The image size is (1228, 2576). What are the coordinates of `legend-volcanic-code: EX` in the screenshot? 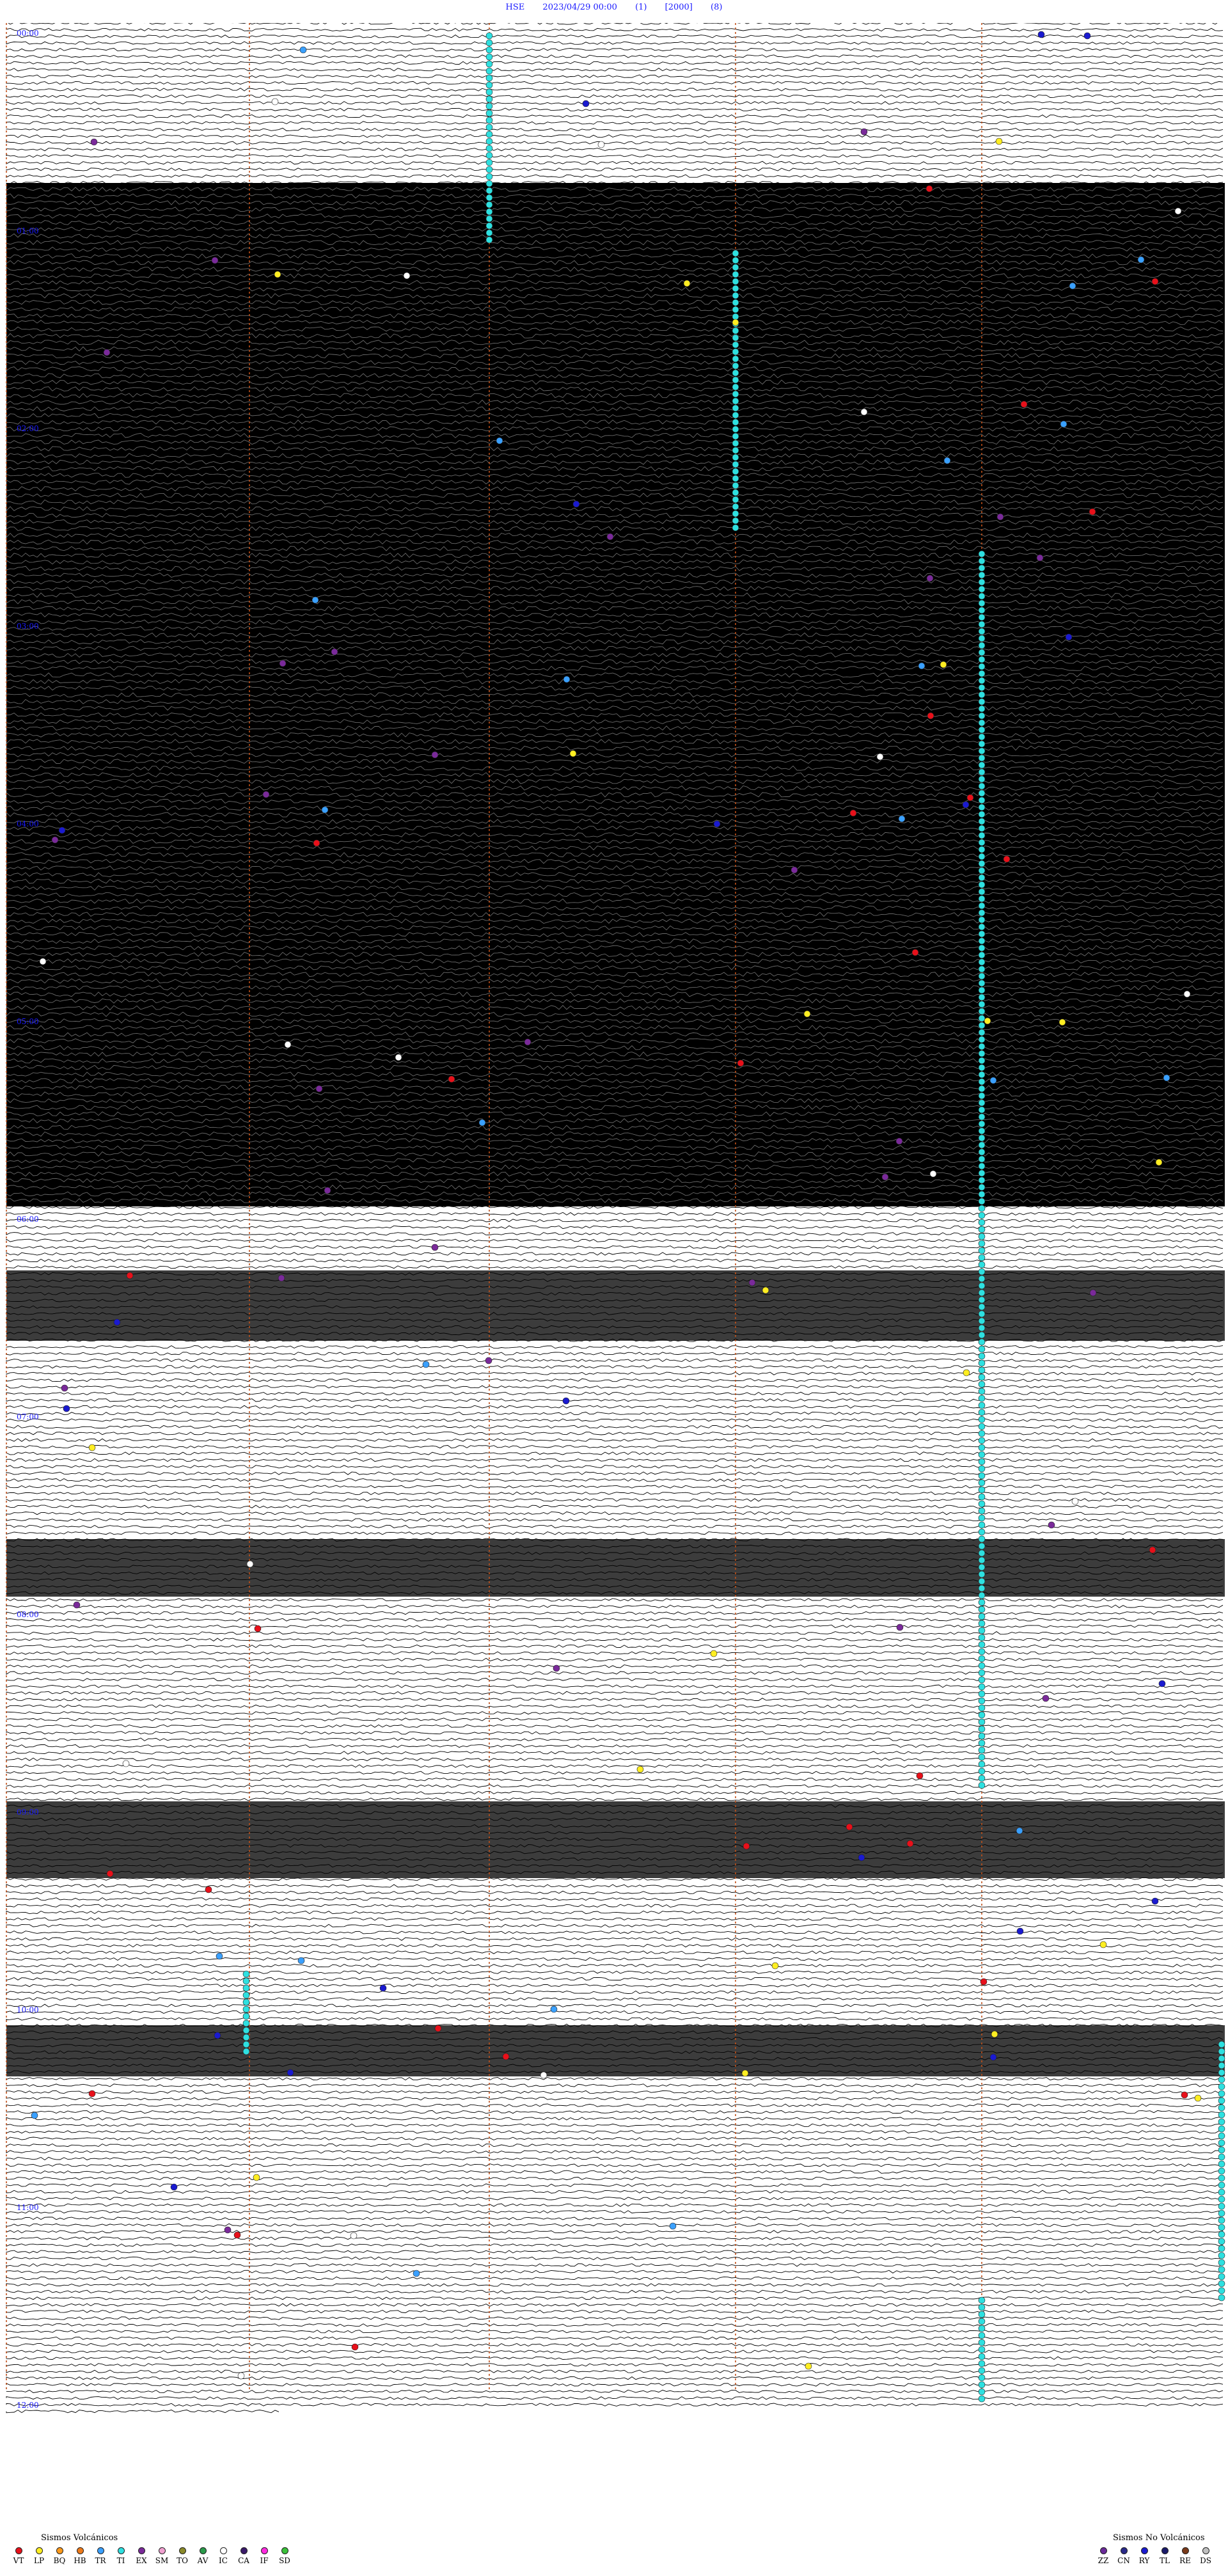 It's located at (141, 2560).